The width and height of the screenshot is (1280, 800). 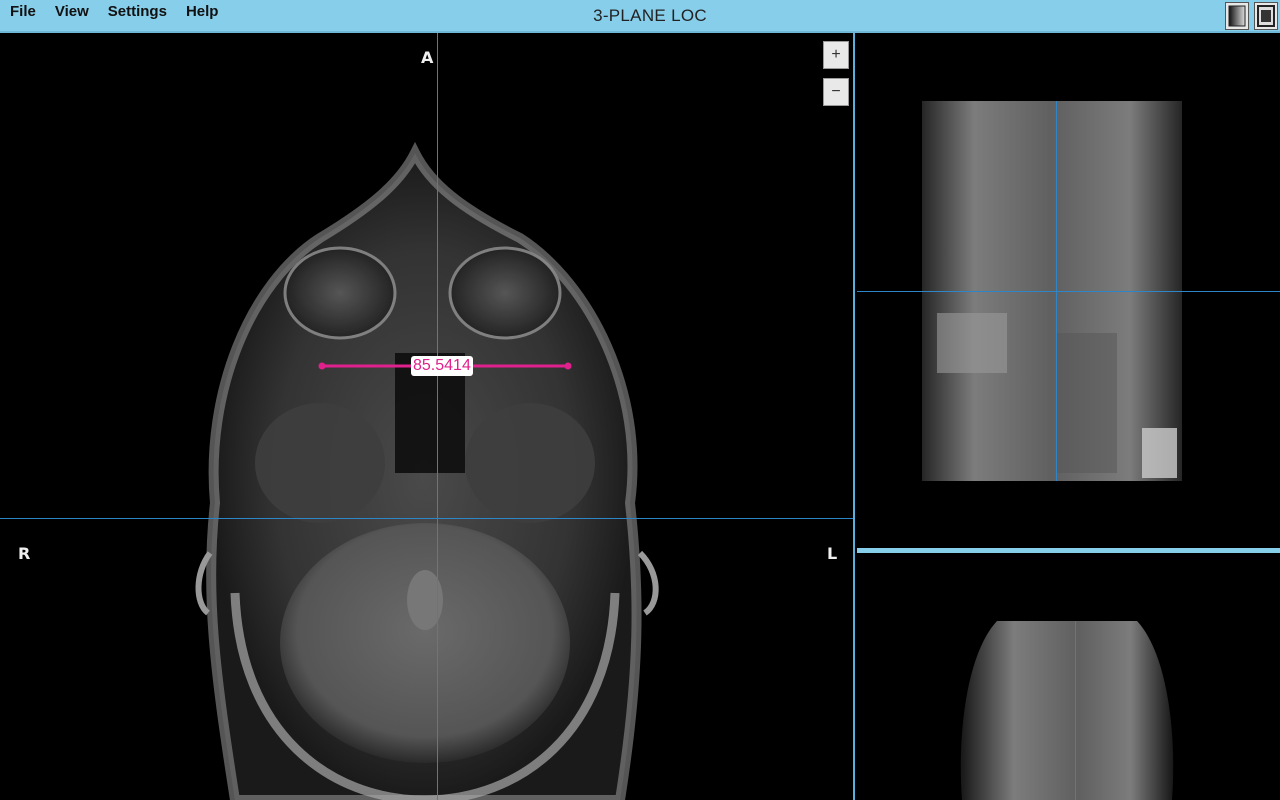 I want to click on coronal-crosshair-horizontal, so click(x=1068, y=291).